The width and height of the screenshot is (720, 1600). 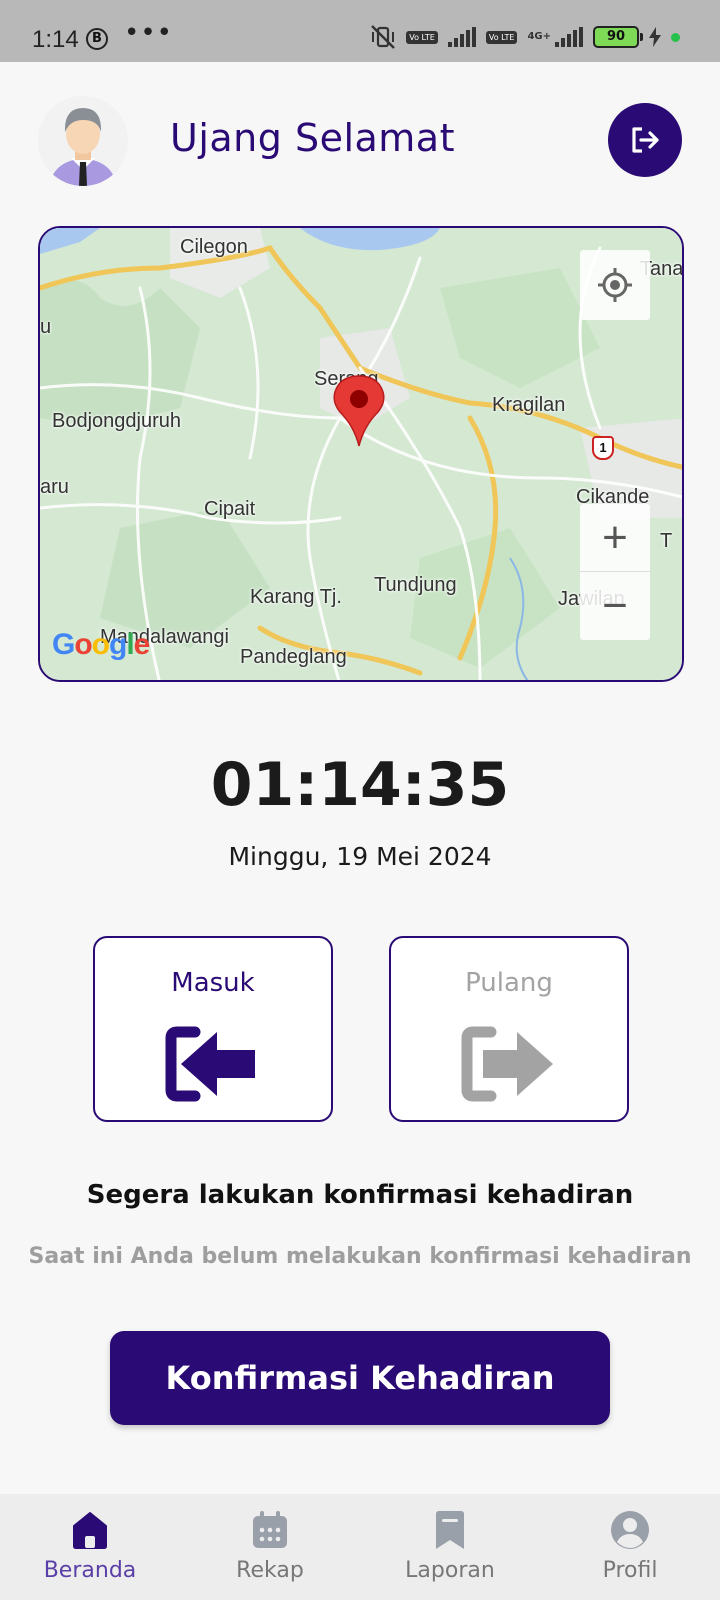 I want to click on user-name: Ujang Selamat, so click(x=312, y=138).